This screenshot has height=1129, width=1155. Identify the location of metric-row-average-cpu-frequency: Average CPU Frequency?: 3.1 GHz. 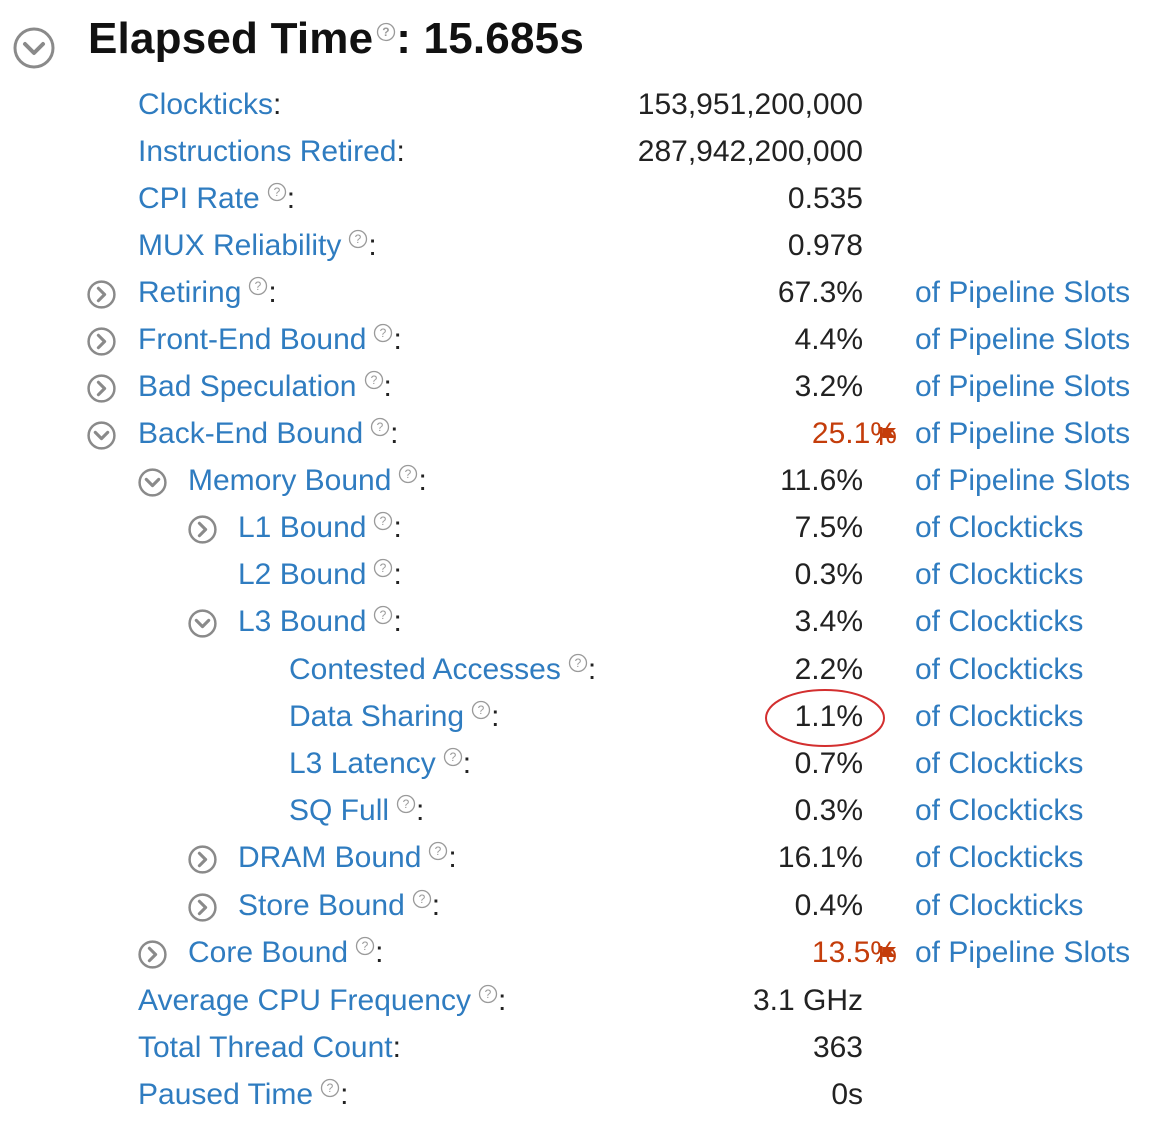
(500, 1000).